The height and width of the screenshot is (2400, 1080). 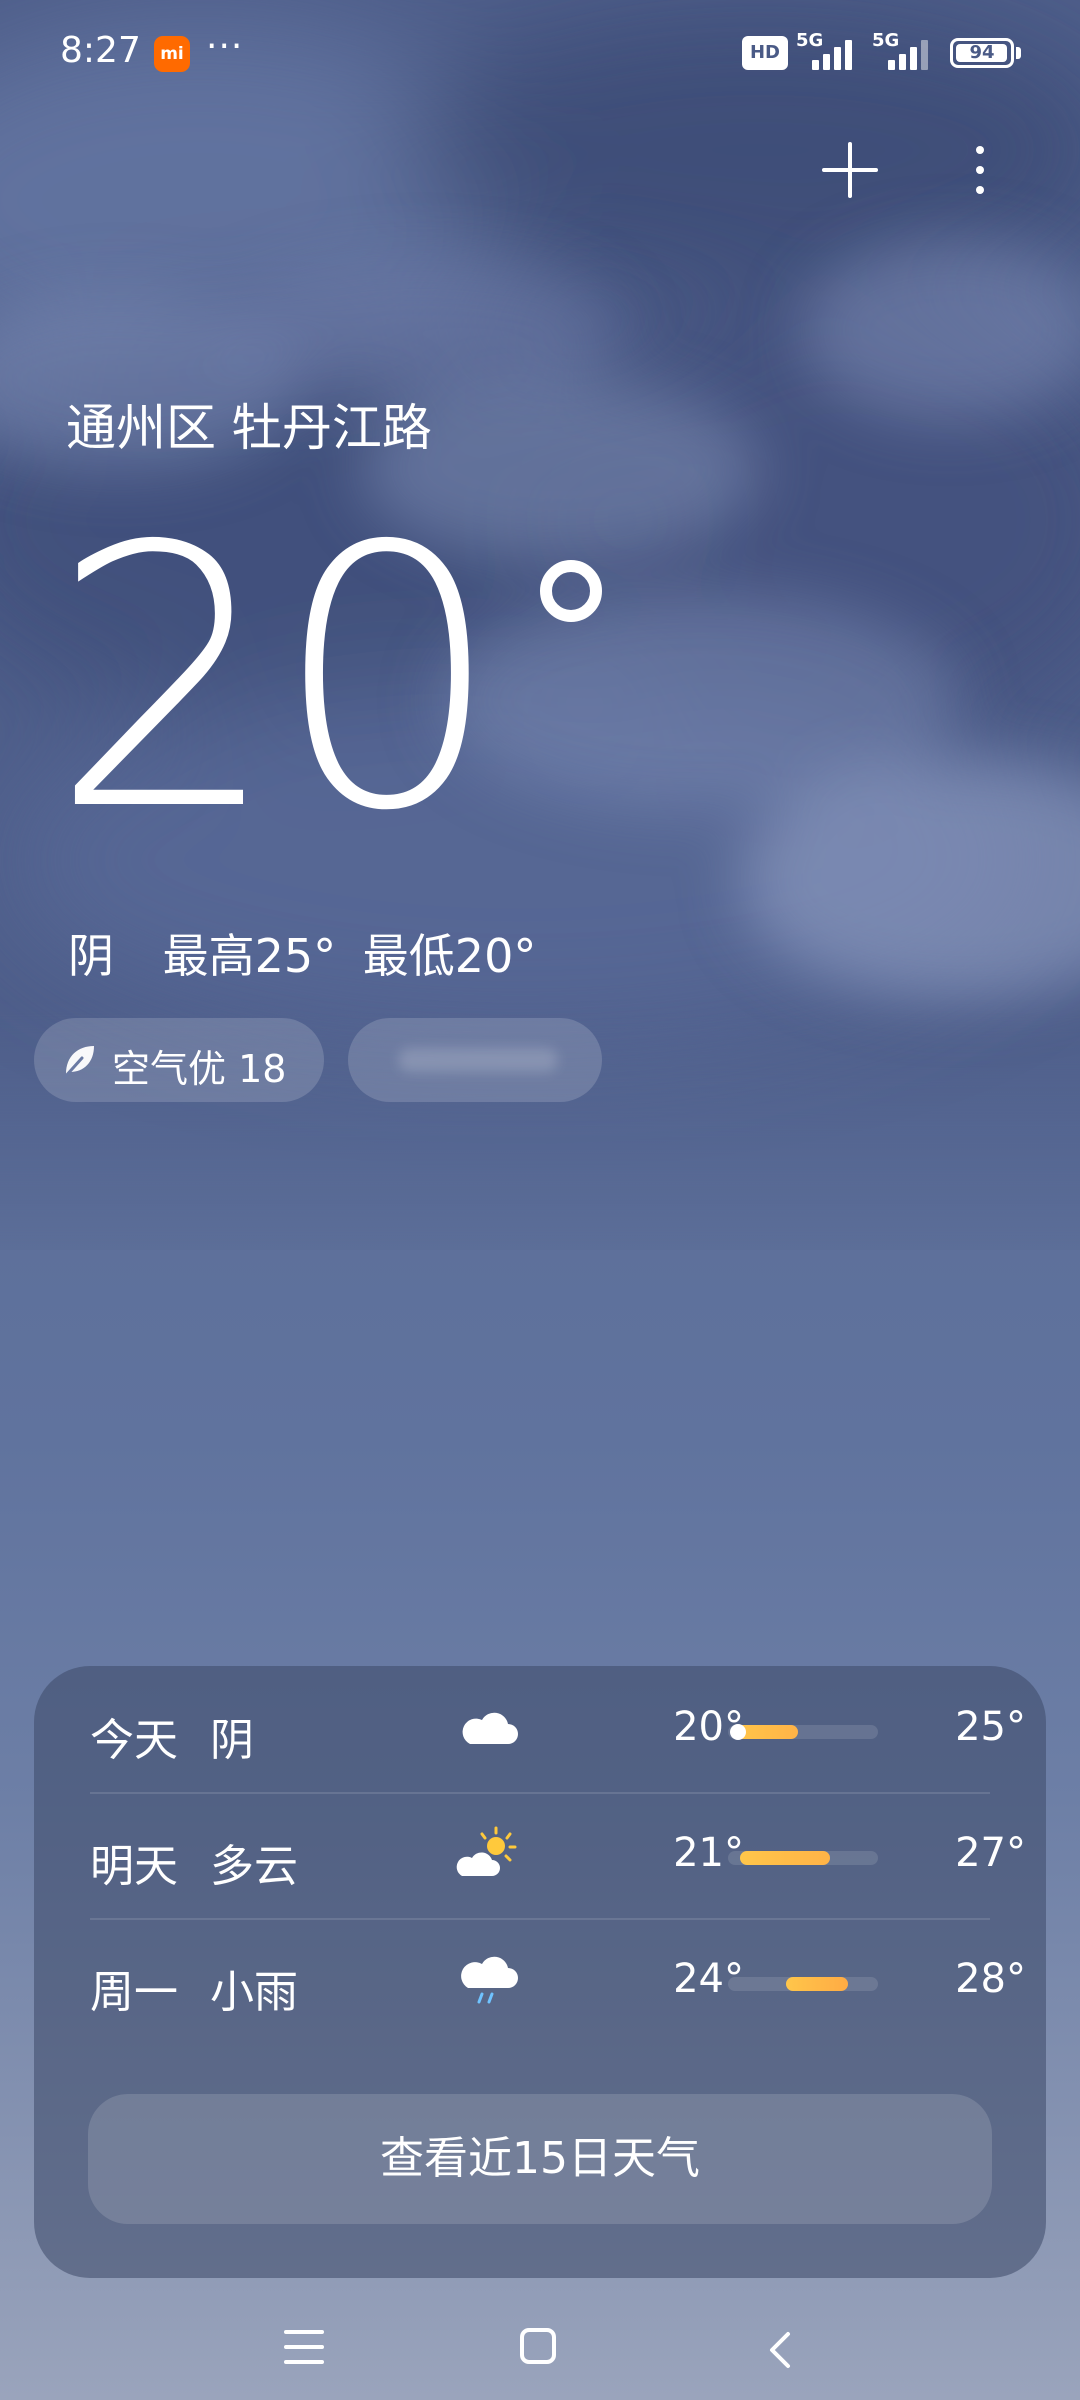 I want to click on status-bar: 8:27 mi ··· HD 5G 5G 94, so click(x=540, y=55).